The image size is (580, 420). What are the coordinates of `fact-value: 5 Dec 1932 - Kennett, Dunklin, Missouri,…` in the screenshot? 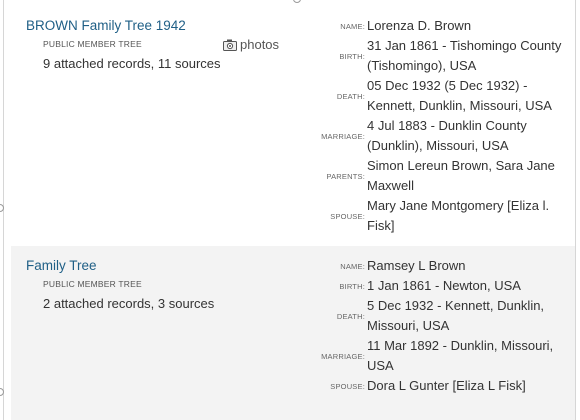 It's located at (456, 315).